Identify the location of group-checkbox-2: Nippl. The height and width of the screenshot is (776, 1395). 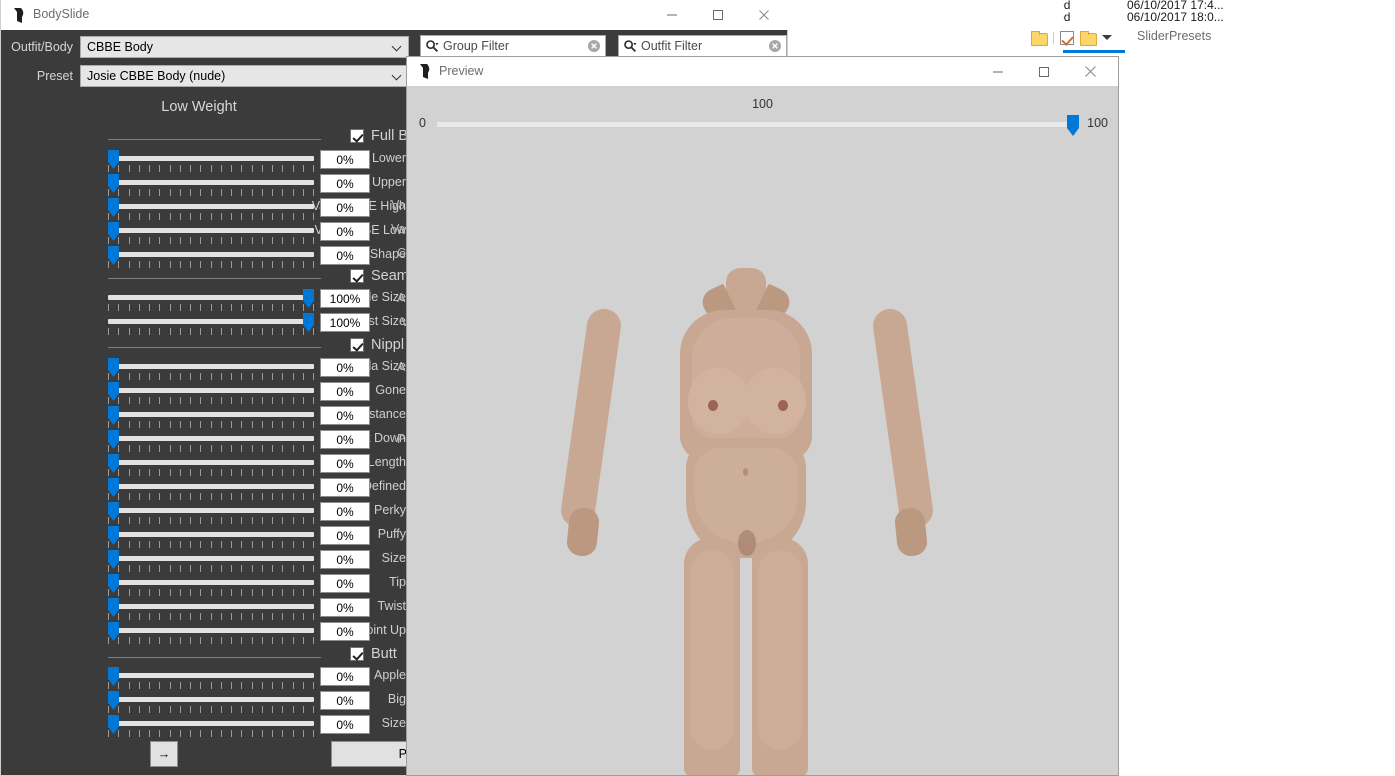
(377, 345).